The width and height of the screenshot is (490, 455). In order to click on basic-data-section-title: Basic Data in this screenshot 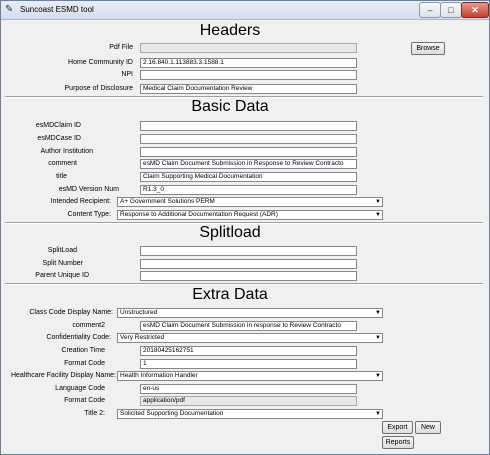, I will do `click(230, 106)`.